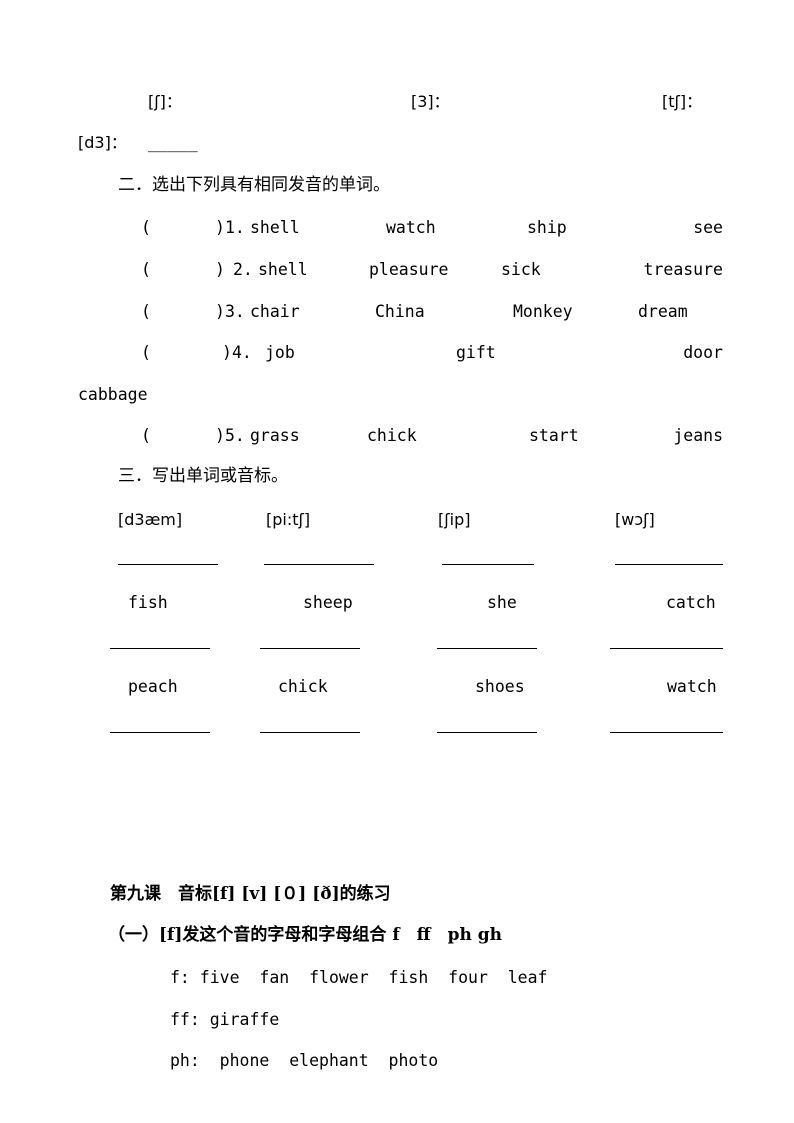 The height and width of the screenshot is (1123, 794). Describe the element at coordinates (168, 564) in the screenshot. I see `answer-blank-col1-row1` at that location.